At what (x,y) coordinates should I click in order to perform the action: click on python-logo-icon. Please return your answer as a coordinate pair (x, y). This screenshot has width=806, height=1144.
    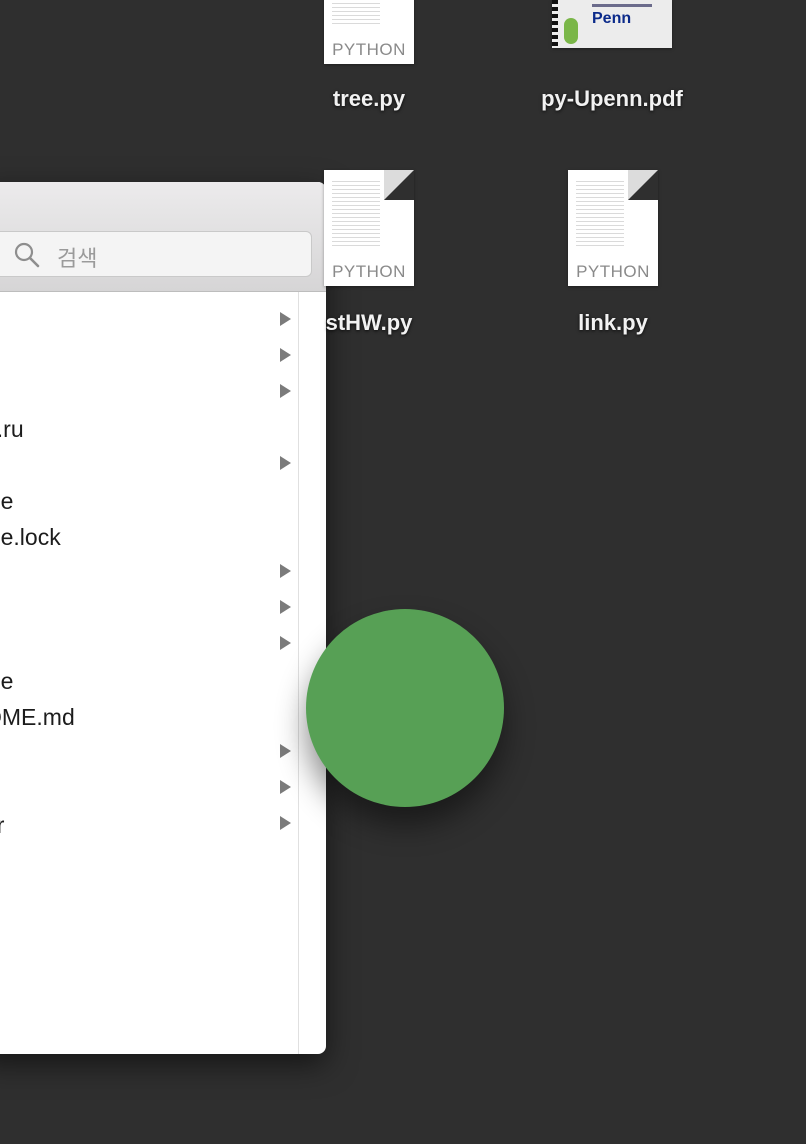
    Looking at the image, I should click on (571, 31).